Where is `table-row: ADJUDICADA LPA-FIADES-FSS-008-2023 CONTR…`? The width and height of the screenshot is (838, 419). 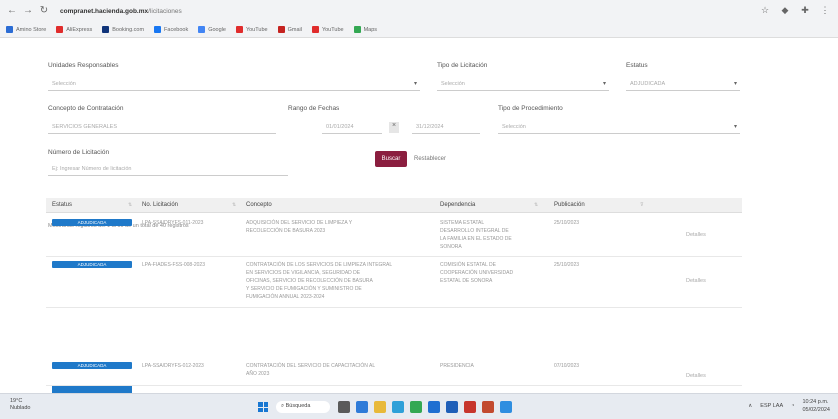 table-row: ADJUDICADA LPA-FIADES-FSS-008-2023 CONTR… is located at coordinates (394, 283).